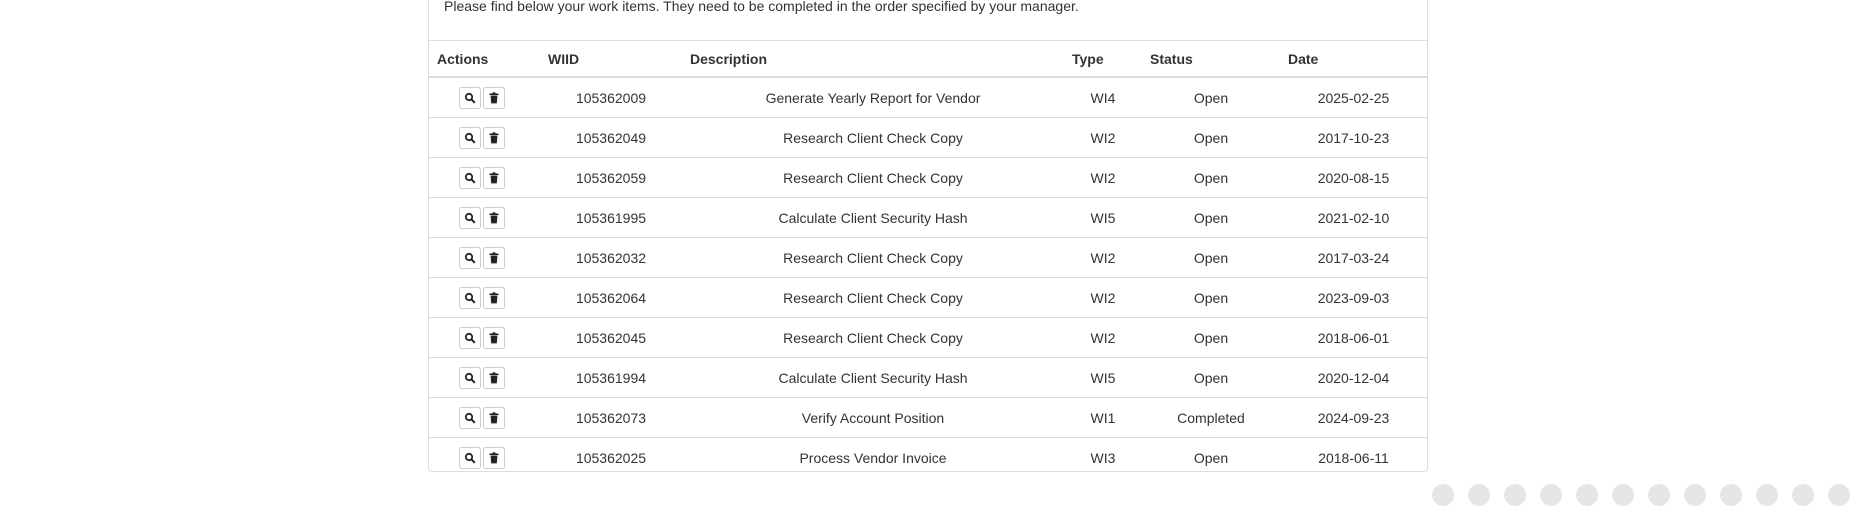 The image size is (1856, 506). What do you see at coordinates (611, 337) in the screenshot?
I see `cell-wiid: 105362045` at bounding box center [611, 337].